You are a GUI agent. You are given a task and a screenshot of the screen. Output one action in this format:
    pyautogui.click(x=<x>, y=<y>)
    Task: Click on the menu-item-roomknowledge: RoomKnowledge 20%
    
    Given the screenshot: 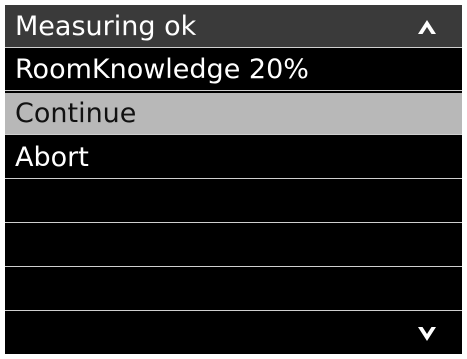 What is the action you would take?
    pyautogui.click(x=233, y=70)
    